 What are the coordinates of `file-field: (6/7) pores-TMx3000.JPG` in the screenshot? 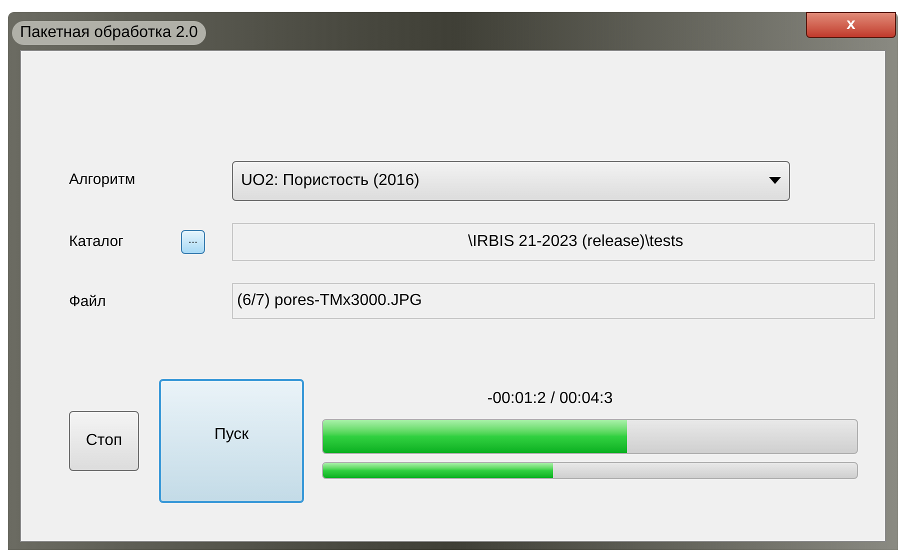 It's located at (553, 301).